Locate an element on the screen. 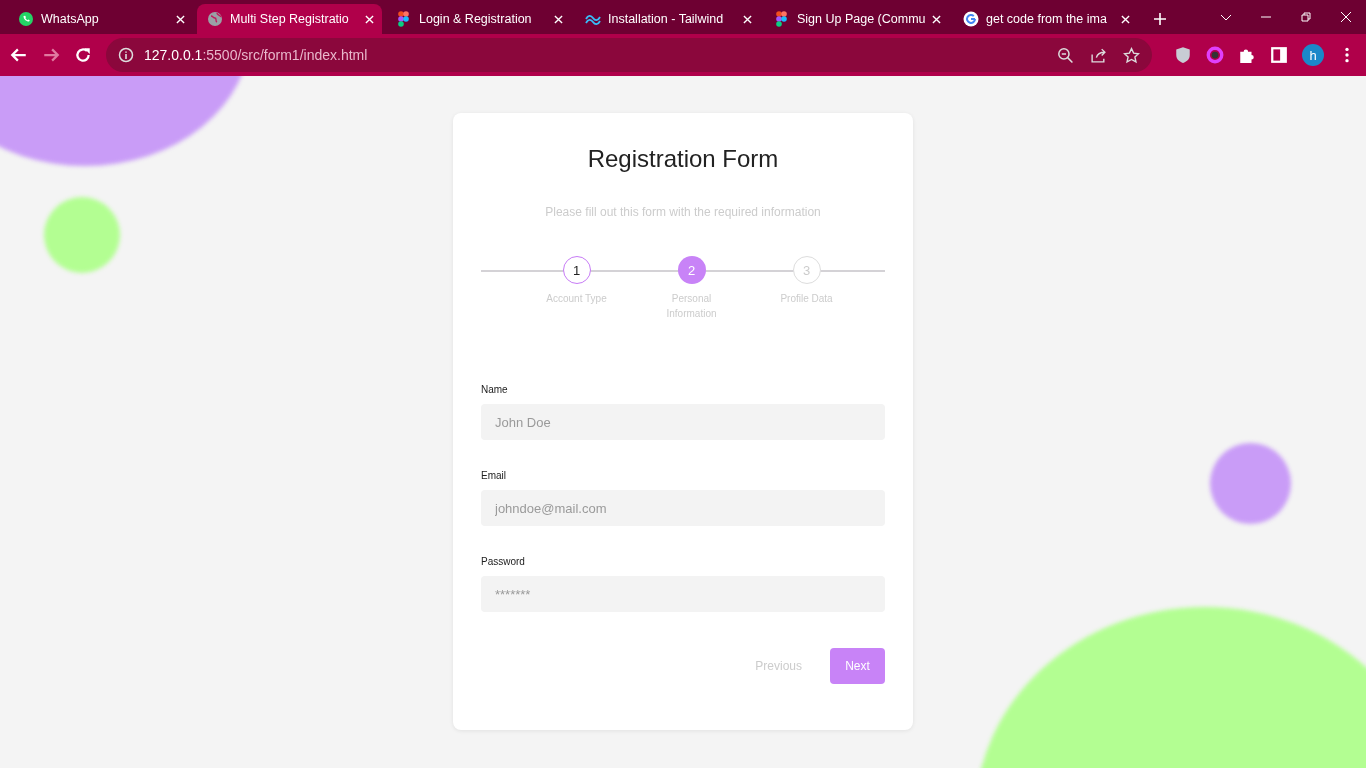  zoom-out-icon is located at coordinates (1065, 55).